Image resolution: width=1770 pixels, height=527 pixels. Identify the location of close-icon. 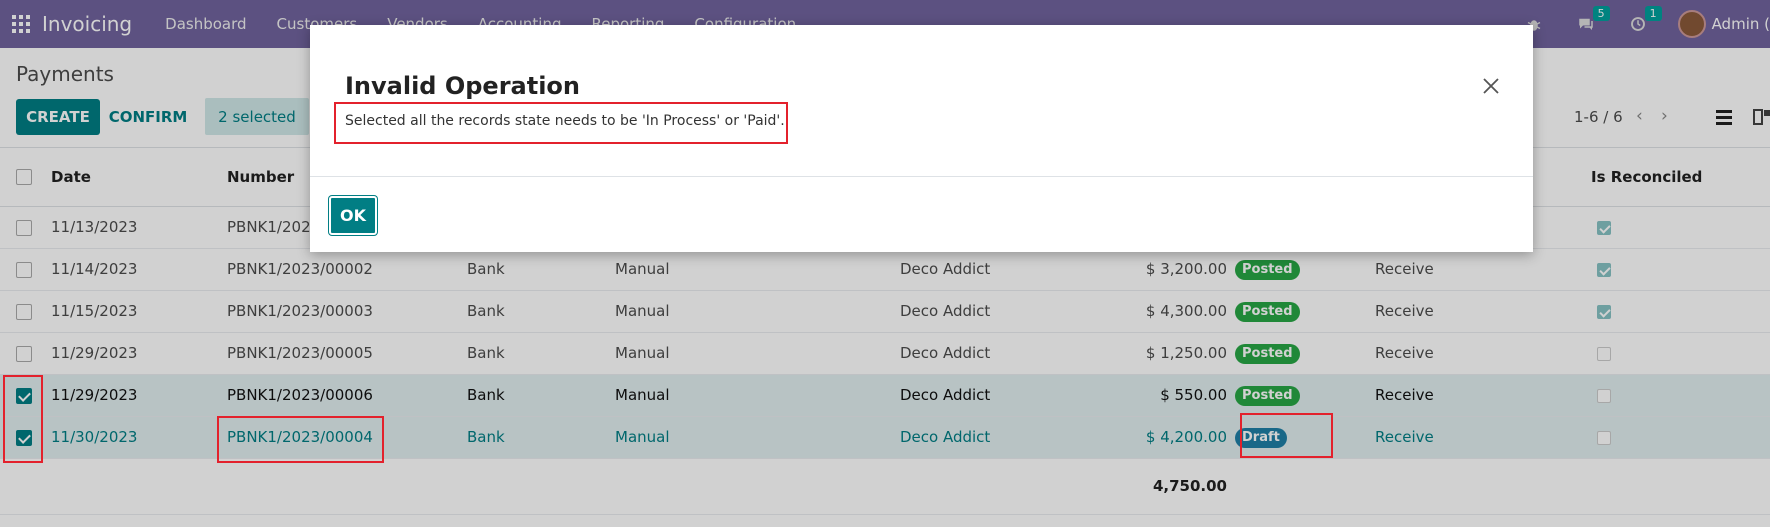
(1491, 86).